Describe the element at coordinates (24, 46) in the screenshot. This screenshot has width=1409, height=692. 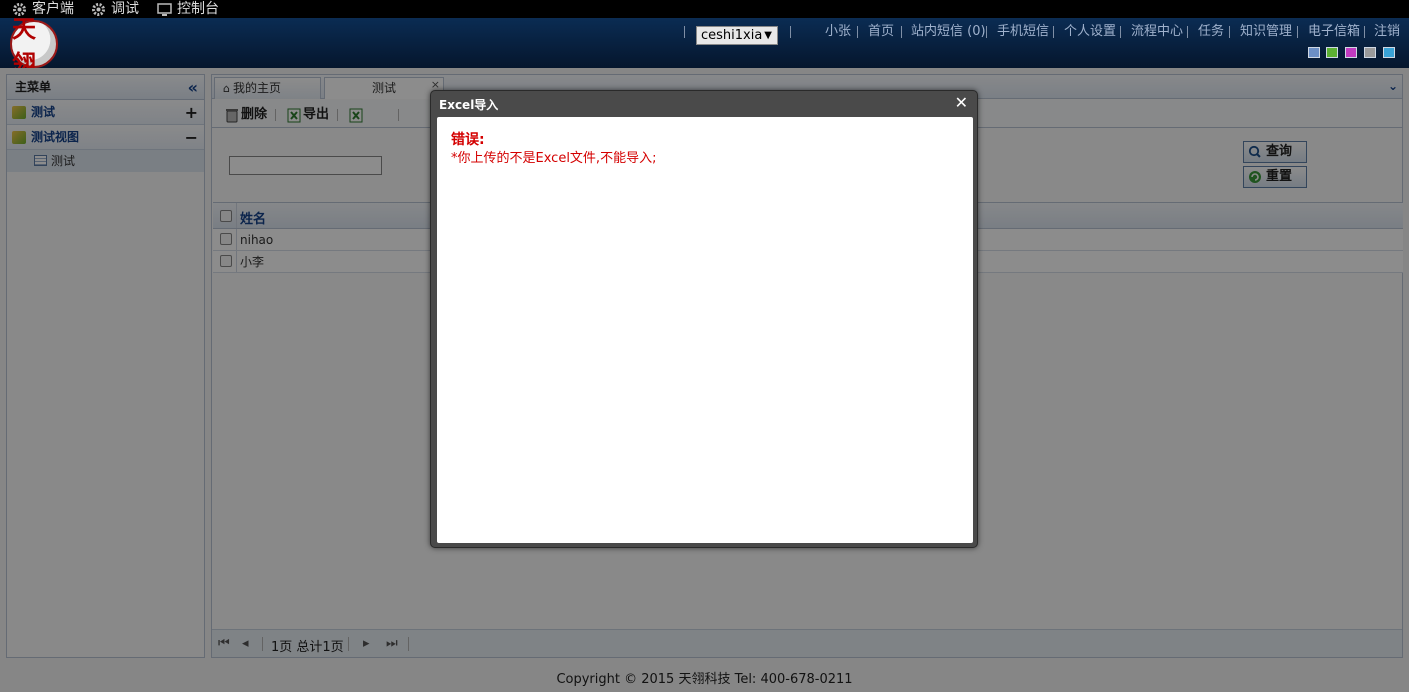
I see `logo-text: 天翎` at that location.